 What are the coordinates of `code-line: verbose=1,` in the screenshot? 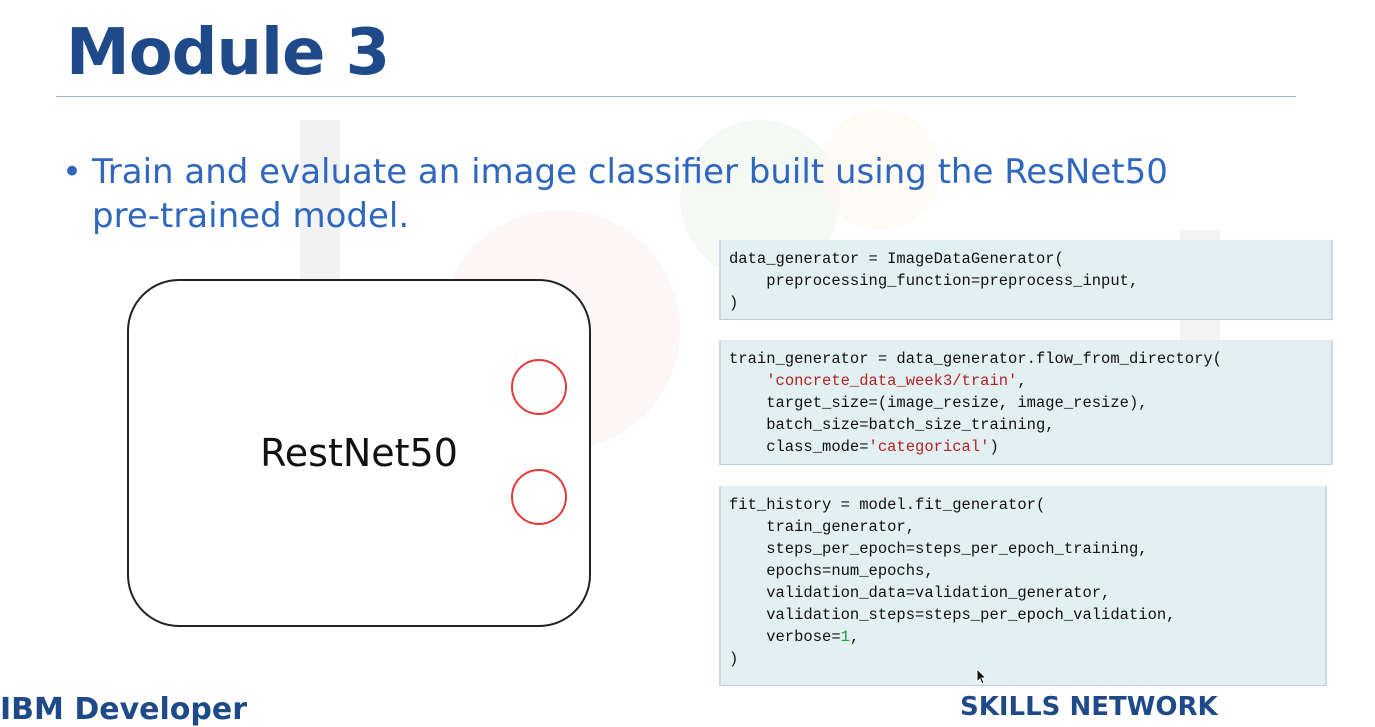 It's located at (1023, 637).